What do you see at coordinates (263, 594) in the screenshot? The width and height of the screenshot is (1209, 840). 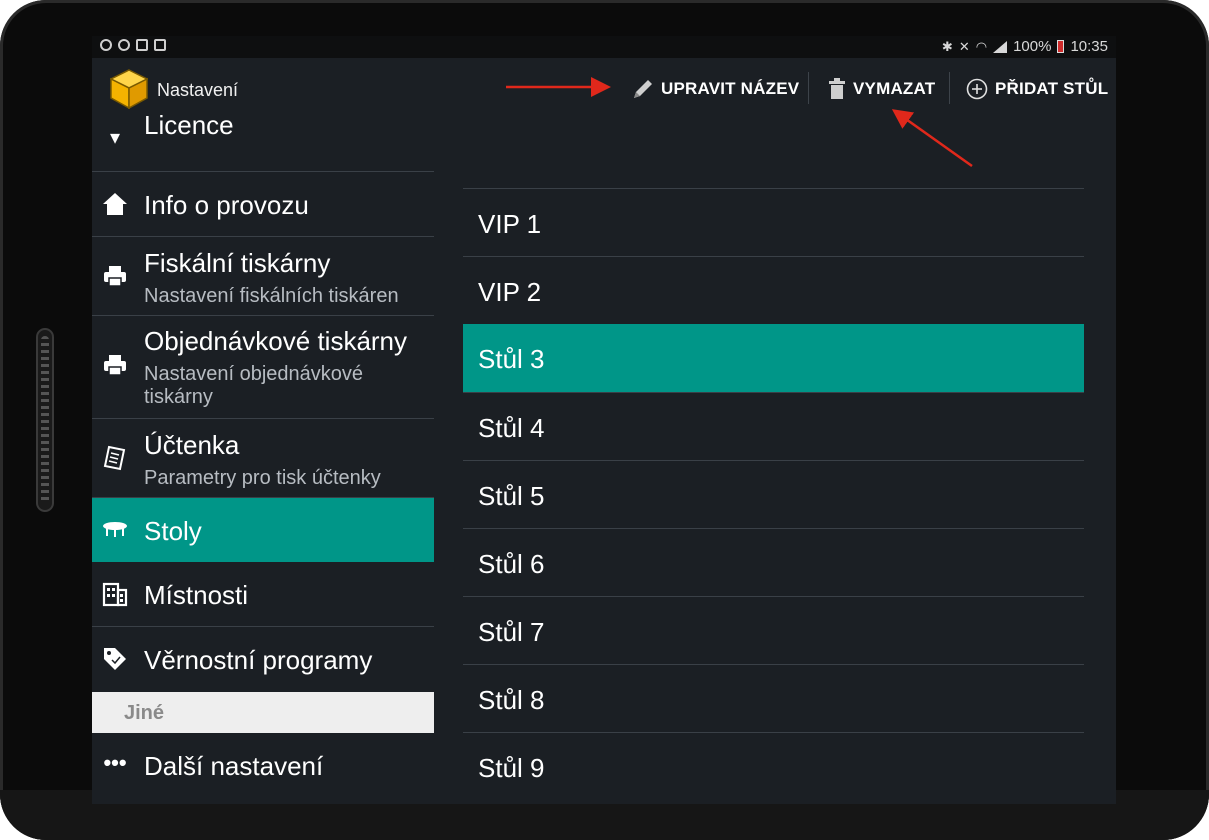 I see `sidebar-item-rooms: Místnosti` at bounding box center [263, 594].